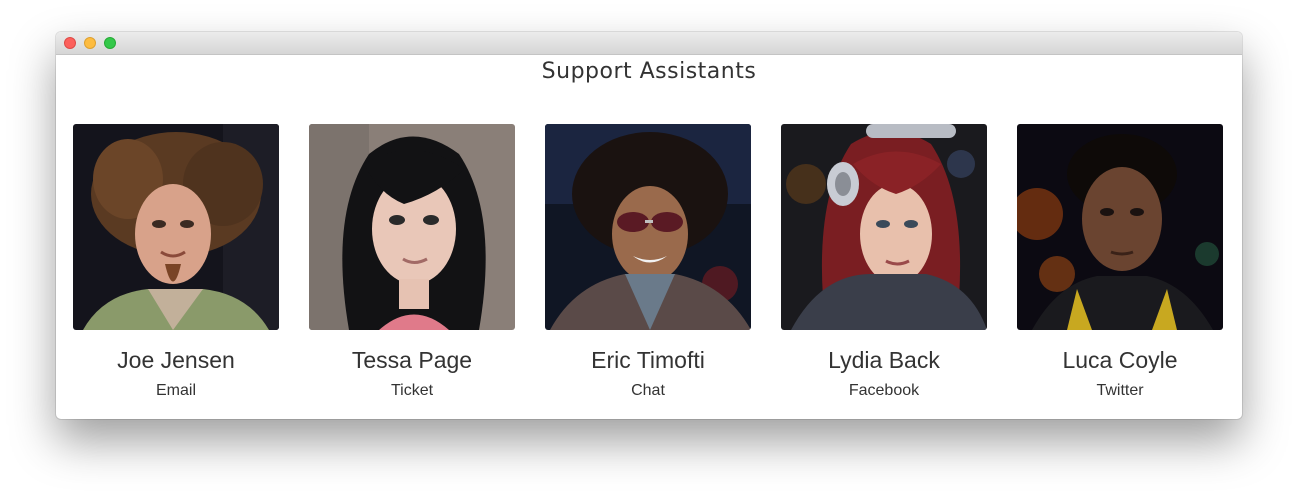 The height and width of the screenshot is (500, 1298). Describe the element at coordinates (70, 43) in the screenshot. I see `close-window-button` at that location.